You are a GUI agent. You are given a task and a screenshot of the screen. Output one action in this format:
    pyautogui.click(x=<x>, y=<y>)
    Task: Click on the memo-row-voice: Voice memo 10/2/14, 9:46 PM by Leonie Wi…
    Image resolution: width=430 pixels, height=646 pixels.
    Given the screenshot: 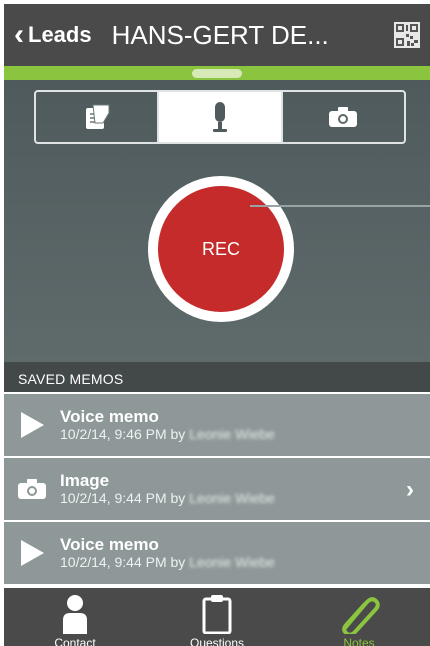 What is the action you would take?
    pyautogui.click(x=217, y=425)
    